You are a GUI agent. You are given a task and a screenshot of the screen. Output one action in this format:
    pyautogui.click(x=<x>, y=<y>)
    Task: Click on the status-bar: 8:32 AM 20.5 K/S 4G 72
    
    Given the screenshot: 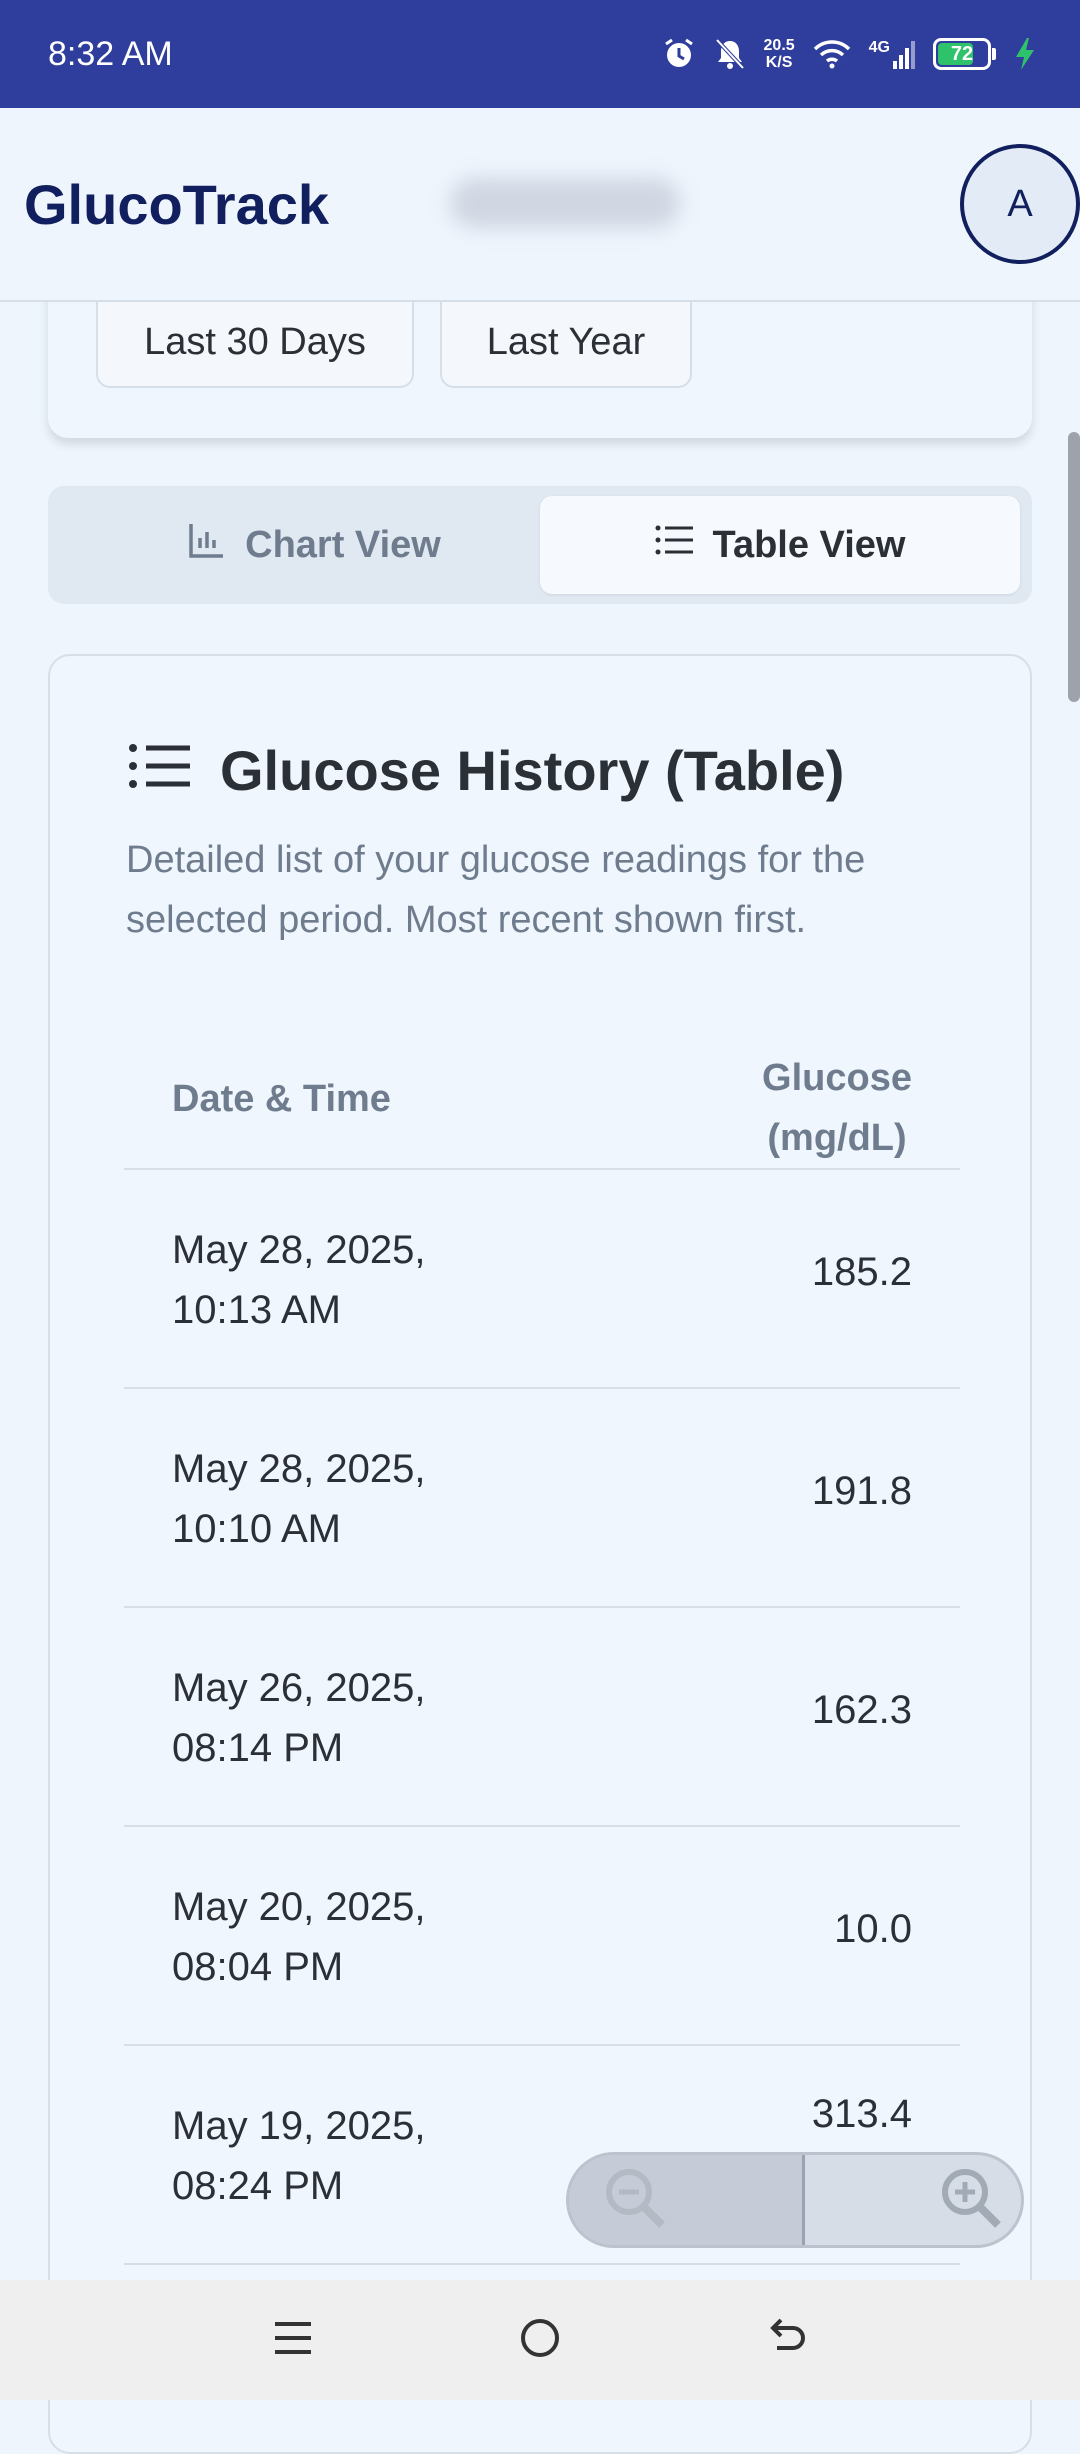 What is the action you would take?
    pyautogui.click(x=540, y=54)
    